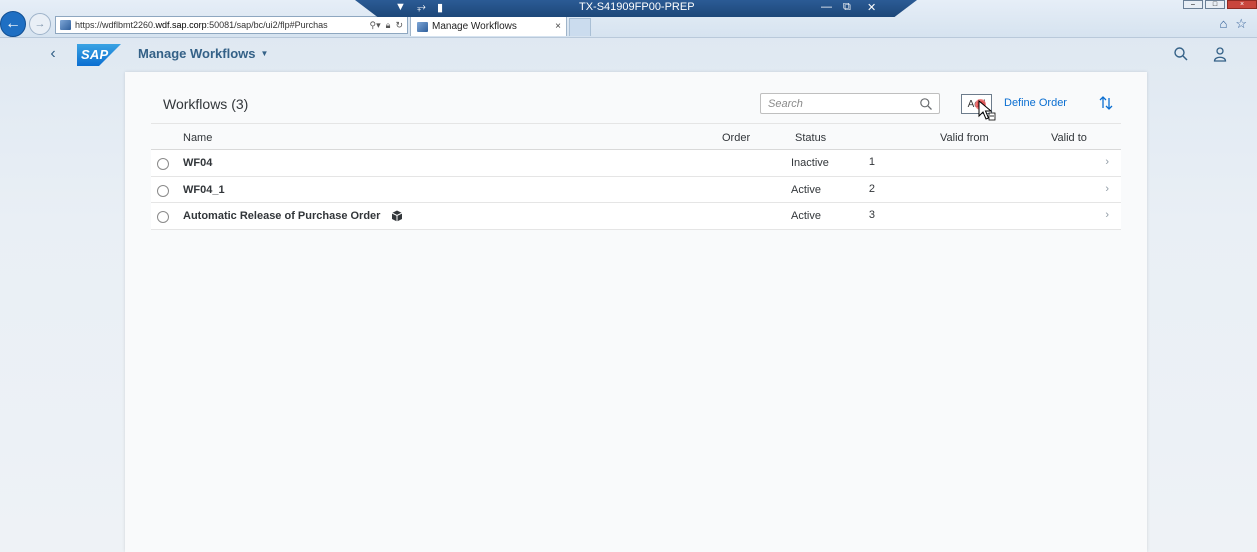 Image resolution: width=1257 pixels, height=552 pixels. What do you see at coordinates (1106, 103) in the screenshot?
I see `sort-icon` at bounding box center [1106, 103].